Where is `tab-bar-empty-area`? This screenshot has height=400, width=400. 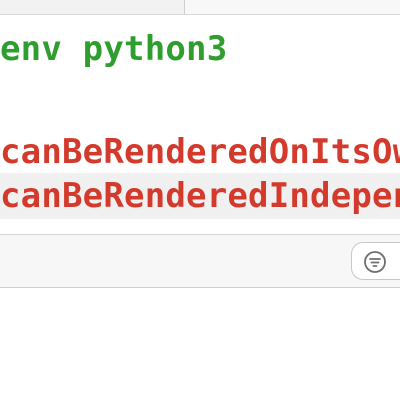 tab-bar-empty-area is located at coordinates (292, 7).